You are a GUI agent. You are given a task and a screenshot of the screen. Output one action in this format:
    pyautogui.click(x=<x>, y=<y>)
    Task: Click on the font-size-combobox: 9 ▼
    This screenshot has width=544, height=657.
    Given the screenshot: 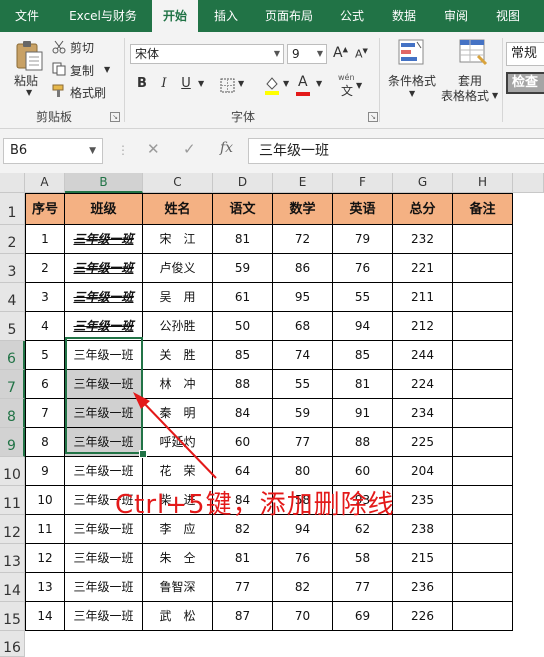 What is the action you would take?
    pyautogui.click(x=307, y=54)
    